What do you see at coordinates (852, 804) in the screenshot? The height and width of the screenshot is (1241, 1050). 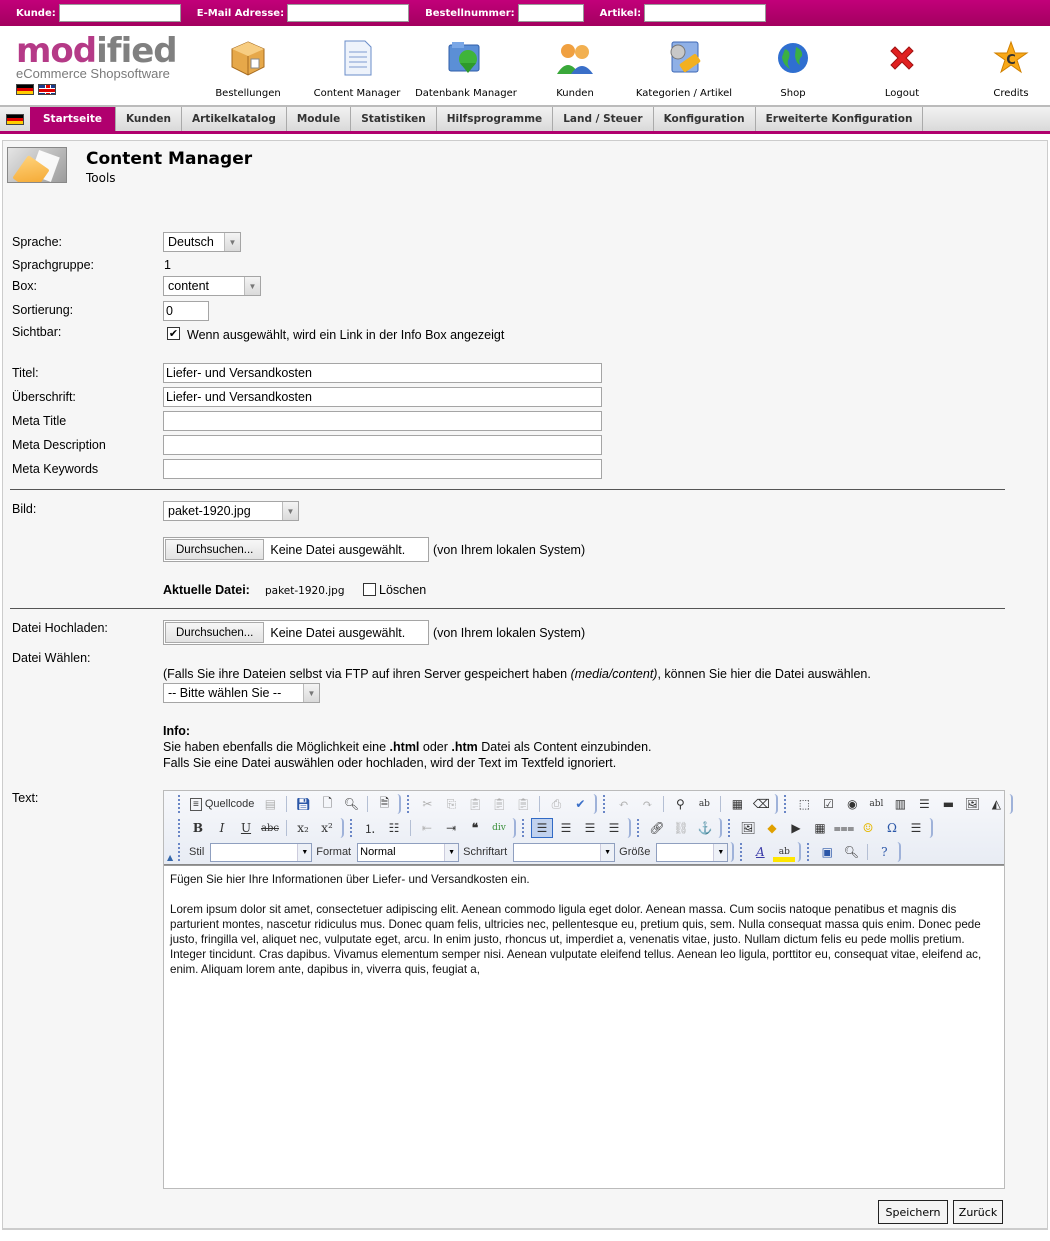 I see `radio-icon: ◉` at bounding box center [852, 804].